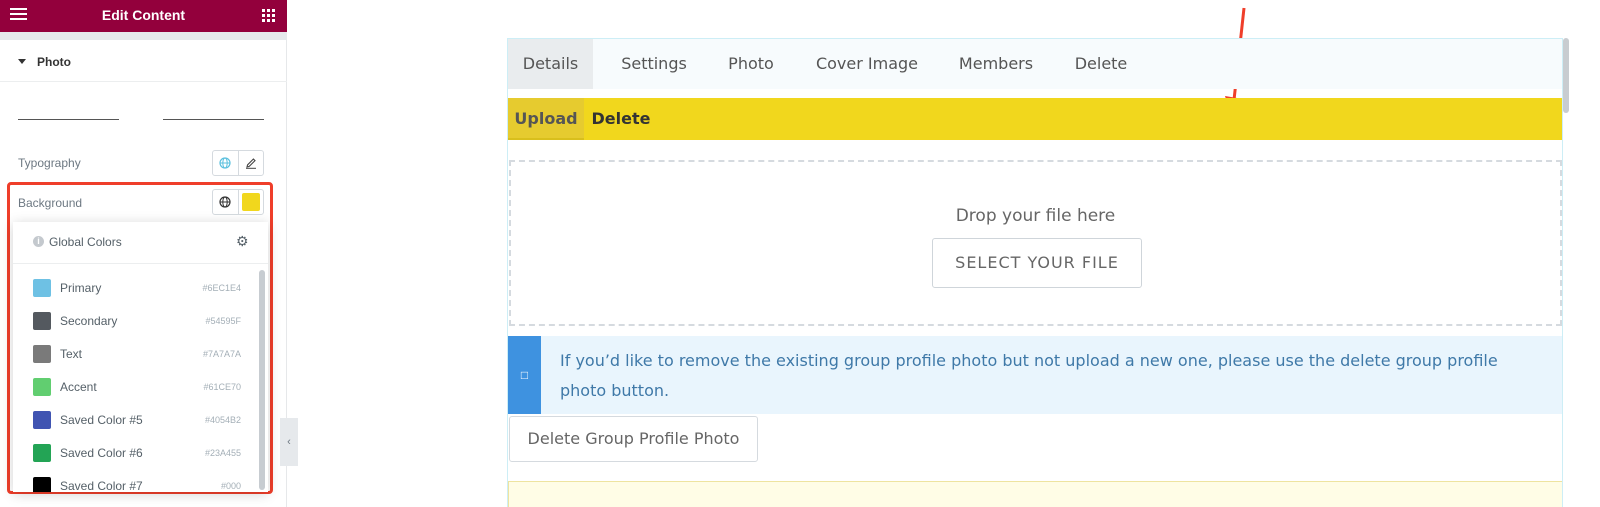 The width and height of the screenshot is (1600, 507). Describe the element at coordinates (751, 64) in the screenshot. I see `tab-photo: Photo` at that location.